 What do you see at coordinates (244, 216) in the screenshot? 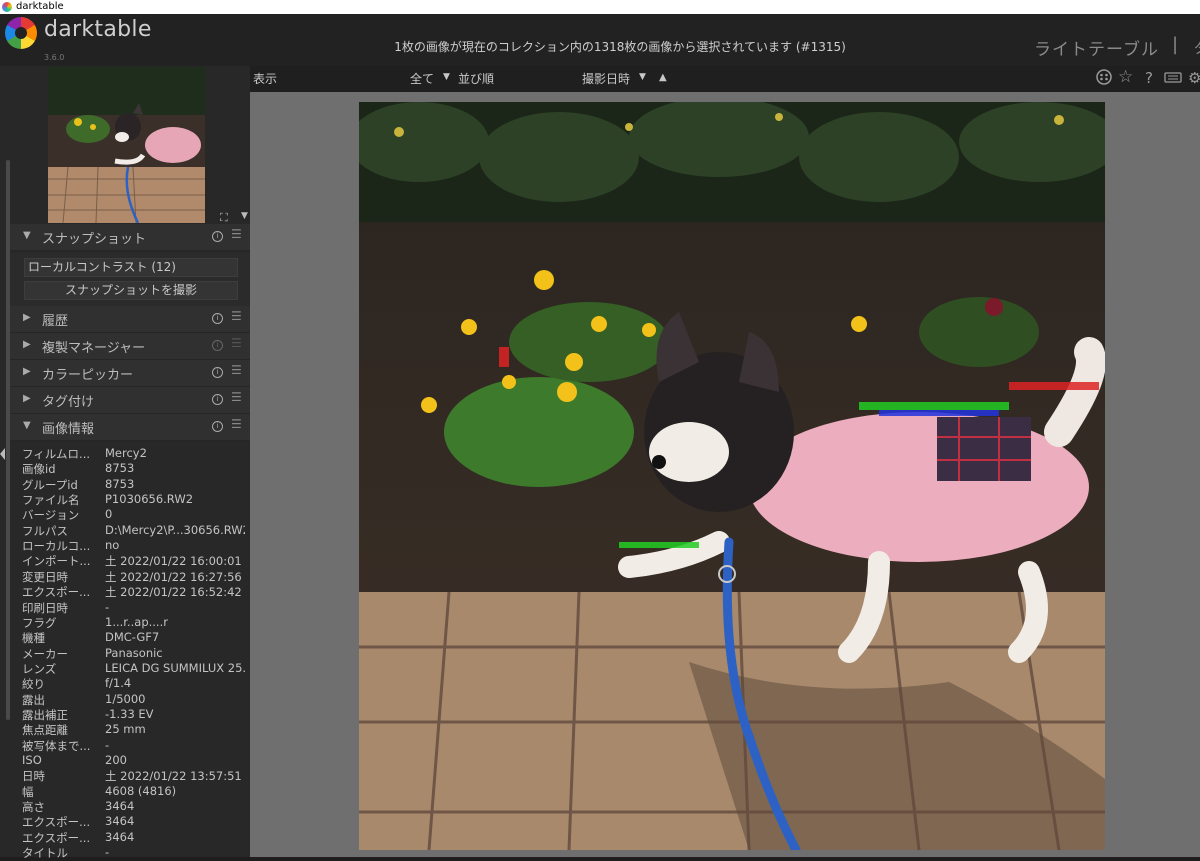
I see `thumbnail-dropdown-icon: ▼` at bounding box center [244, 216].